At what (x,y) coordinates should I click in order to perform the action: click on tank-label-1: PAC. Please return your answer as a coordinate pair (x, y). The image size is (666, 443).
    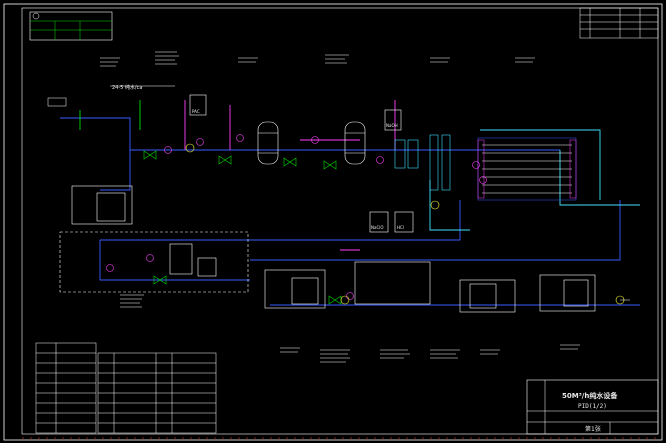
    Looking at the image, I should click on (196, 111).